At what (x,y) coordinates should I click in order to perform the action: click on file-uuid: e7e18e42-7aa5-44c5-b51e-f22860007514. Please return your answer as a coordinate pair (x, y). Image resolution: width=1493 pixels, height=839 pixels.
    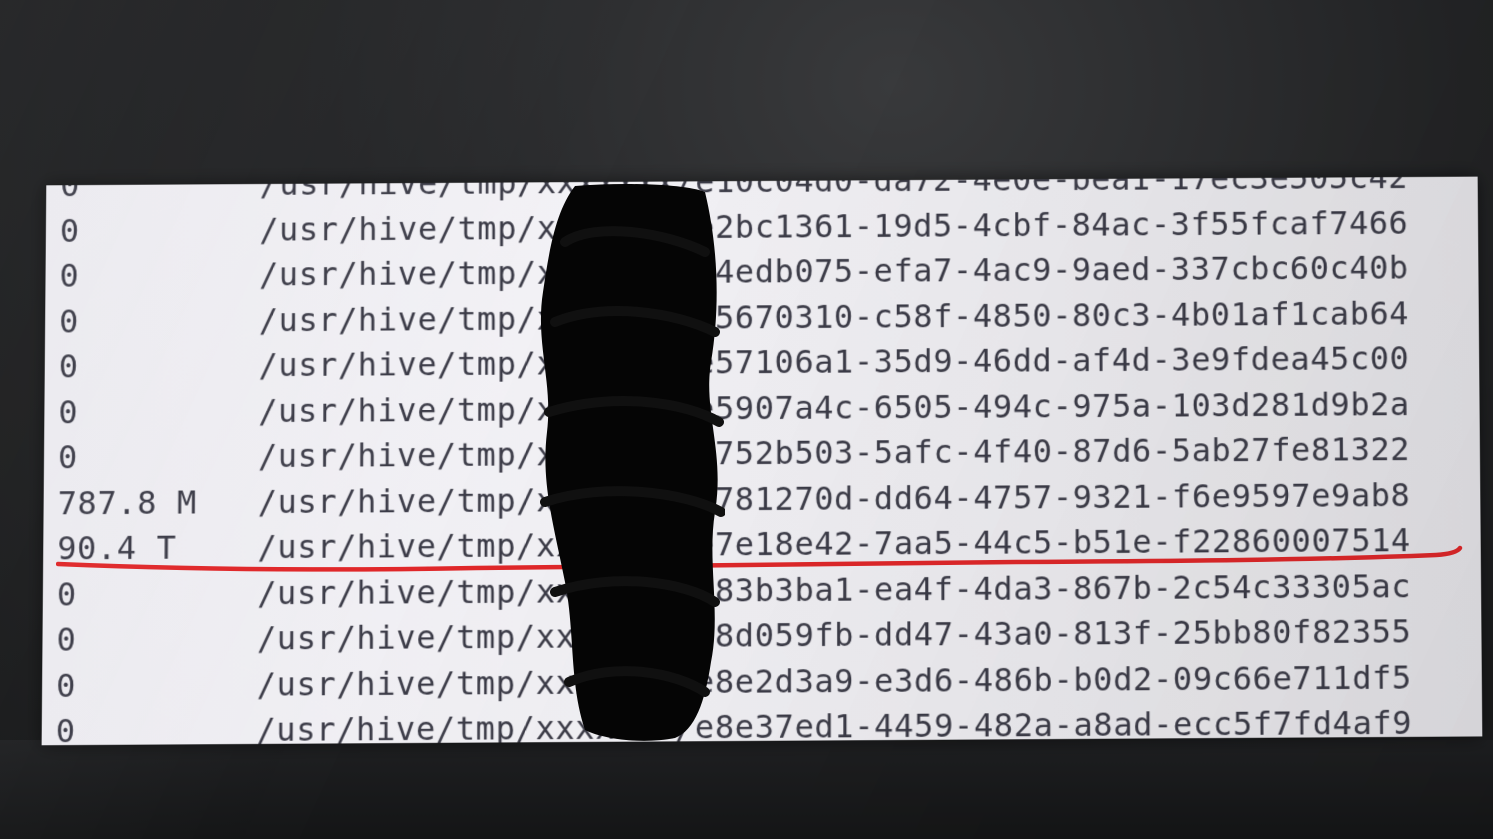
    Looking at the image, I should click on (1052, 542).